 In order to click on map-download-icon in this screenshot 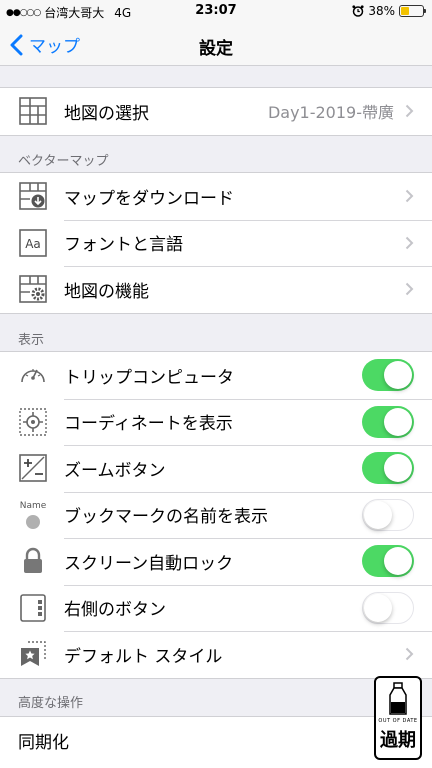, I will do `click(33, 196)`.